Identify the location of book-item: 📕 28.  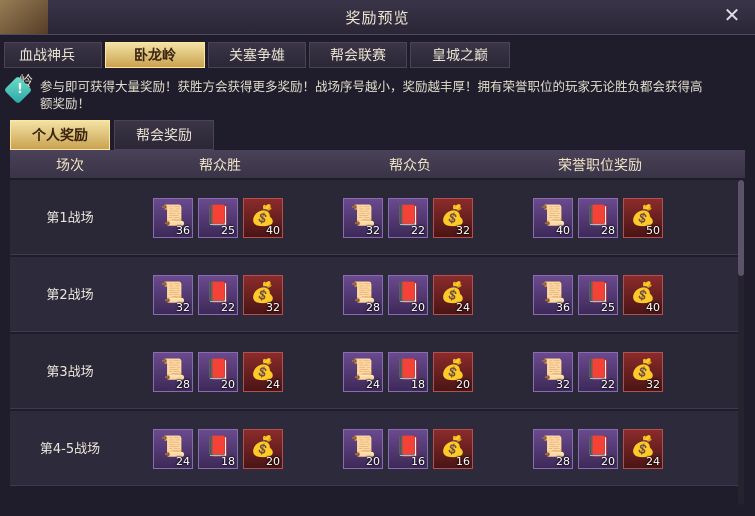
(598, 218).